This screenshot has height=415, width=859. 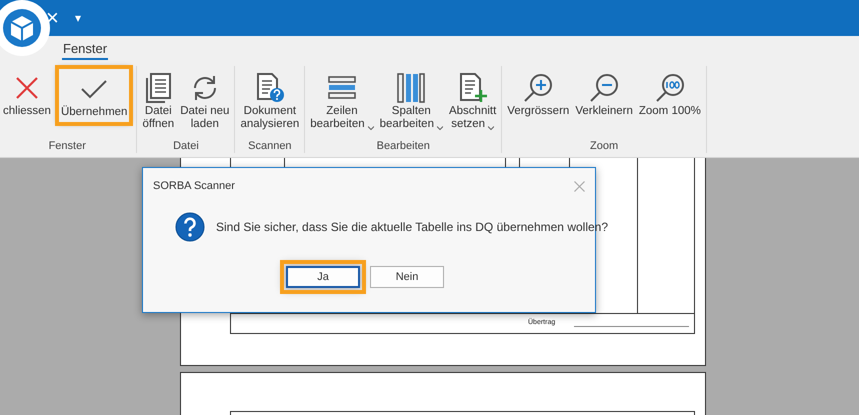 I want to click on dialog-title: SORBA Scanner, so click(x=194, y=186).